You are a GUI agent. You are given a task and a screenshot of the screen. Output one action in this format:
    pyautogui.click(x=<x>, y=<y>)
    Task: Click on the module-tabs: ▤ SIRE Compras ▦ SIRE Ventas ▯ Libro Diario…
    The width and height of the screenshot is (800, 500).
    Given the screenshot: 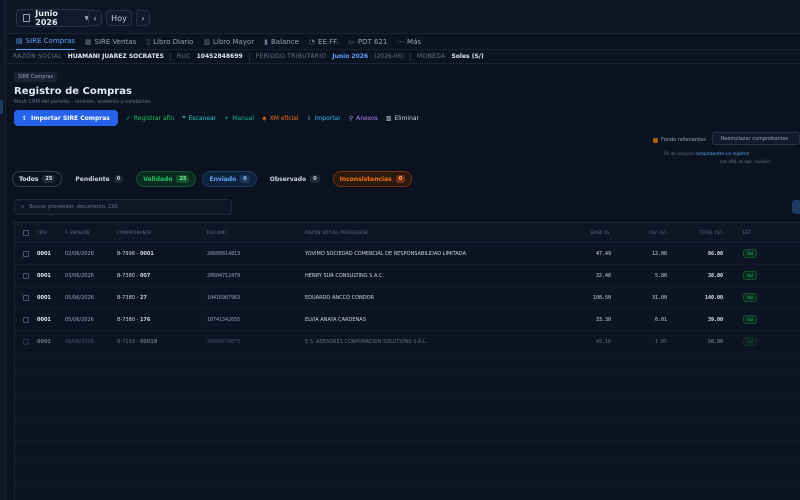 What is the action you would take?
    pyautogui.click(x=403, y=42)
    